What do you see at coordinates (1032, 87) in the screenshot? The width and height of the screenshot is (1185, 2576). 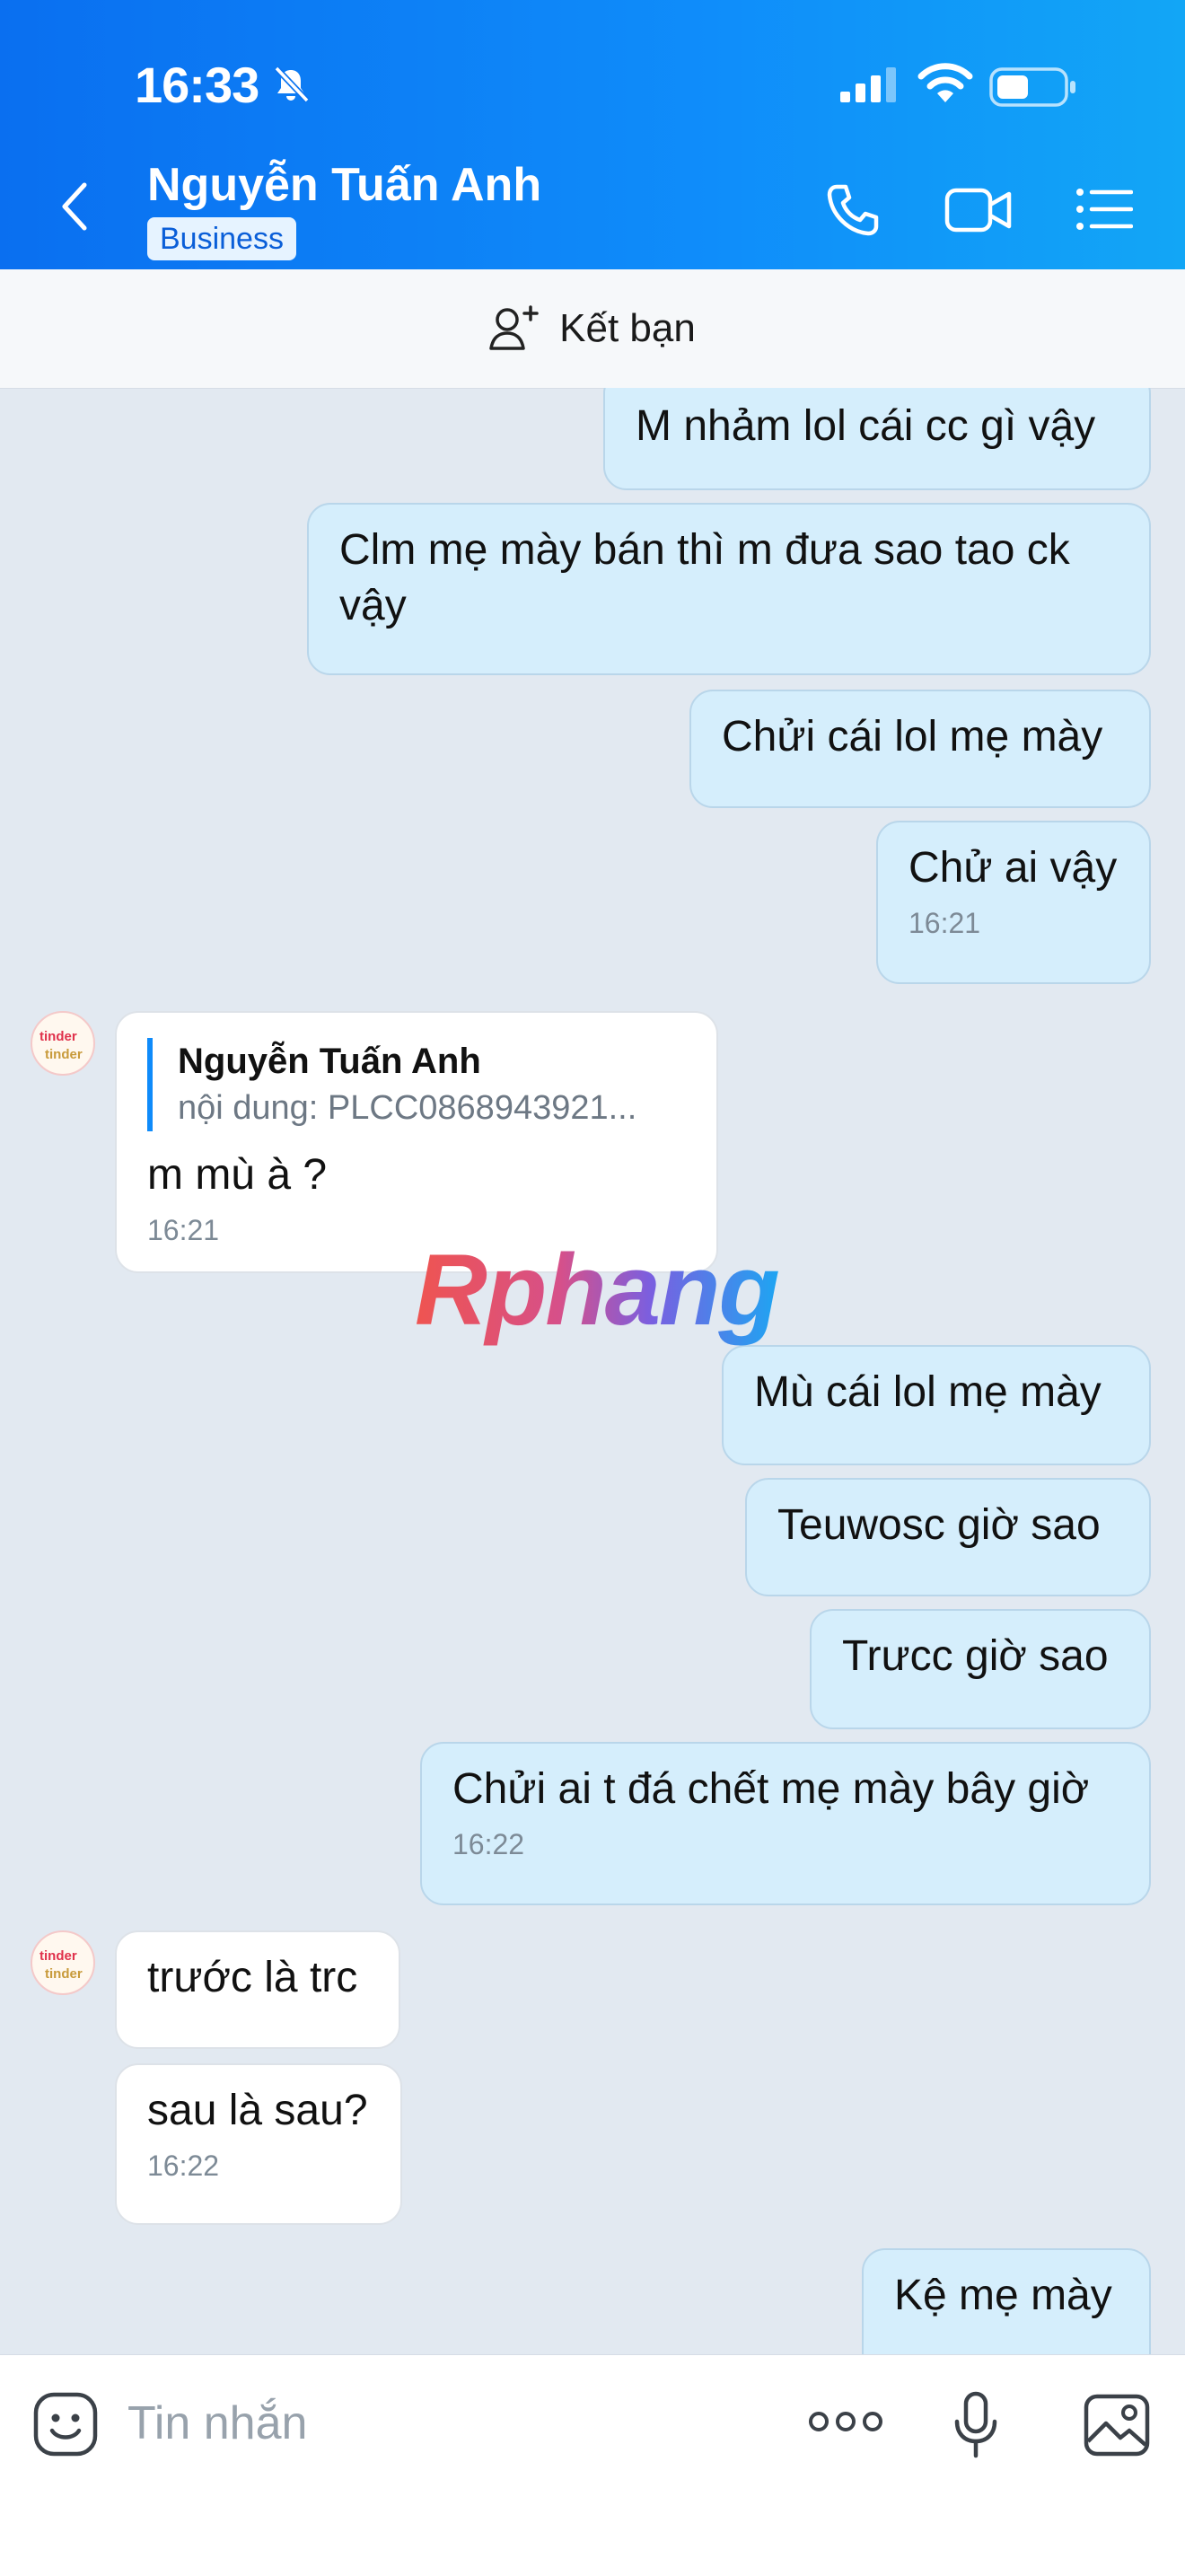 I see `battery-icon` at bounding box center [1032, 87].